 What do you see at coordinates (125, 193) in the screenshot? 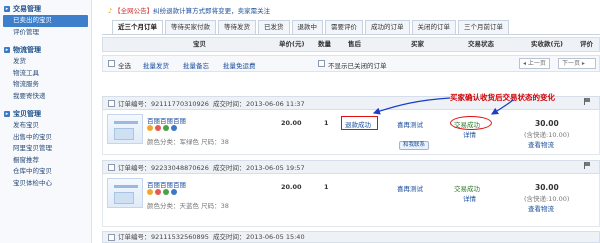
I see `product-thumbnail` at bounding box center [125, 193].